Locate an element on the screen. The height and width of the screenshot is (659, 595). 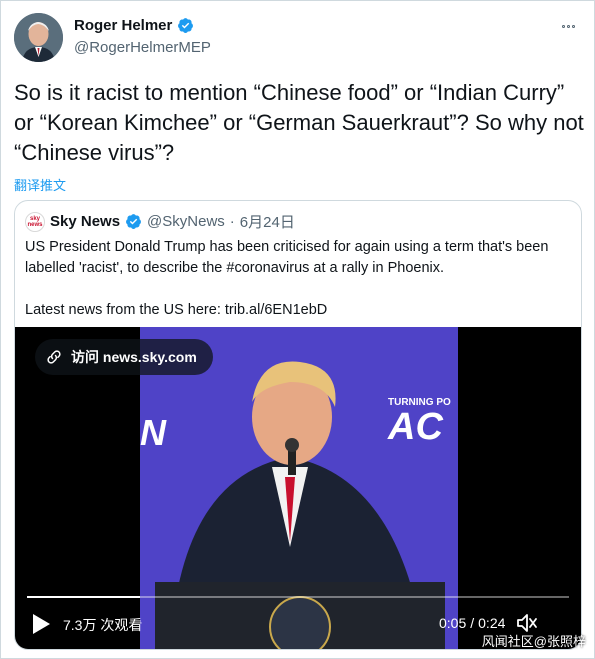
sky-news-logo: sky news is located at coordinates (35, 221).